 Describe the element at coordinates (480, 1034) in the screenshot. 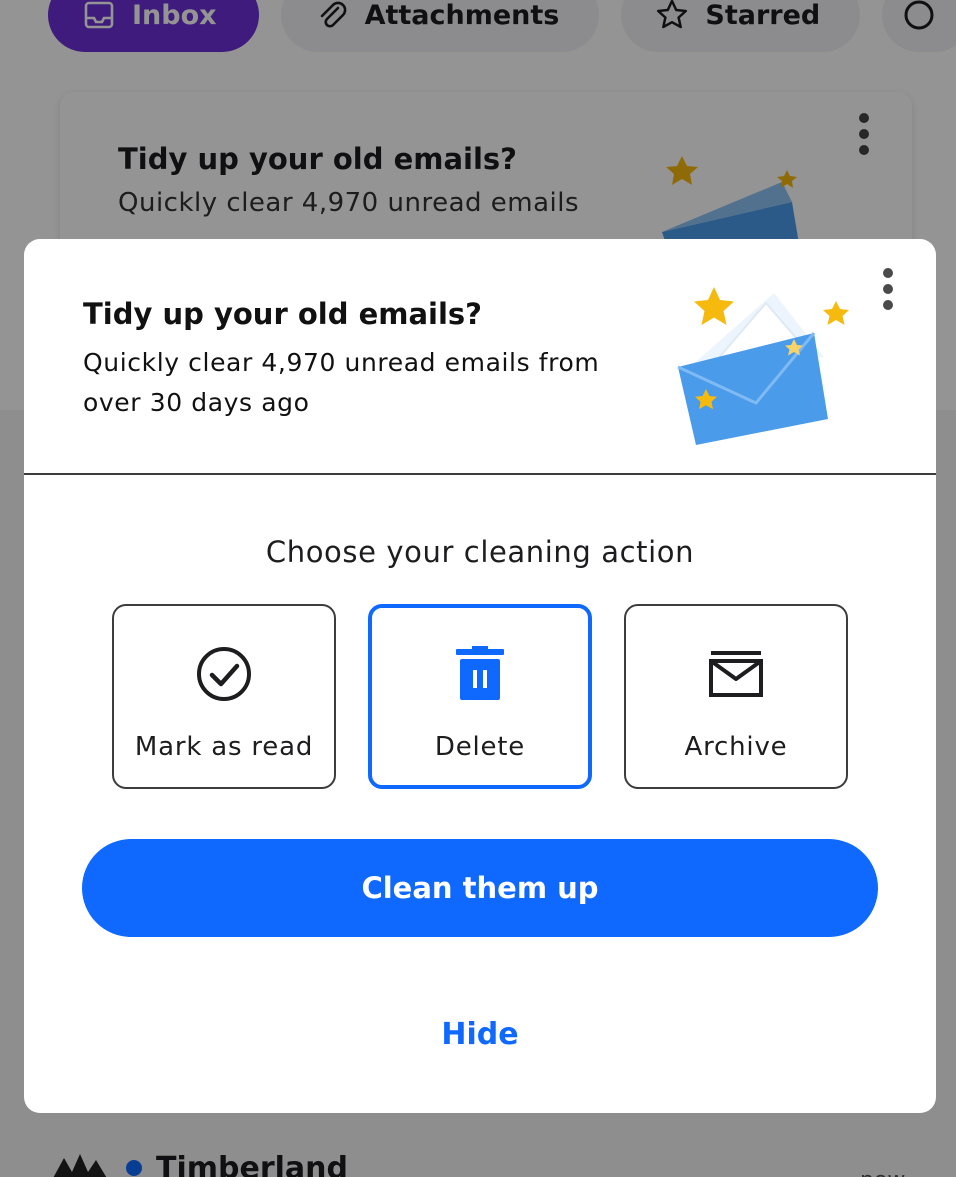

I see `hide-link: Hide` at that location.